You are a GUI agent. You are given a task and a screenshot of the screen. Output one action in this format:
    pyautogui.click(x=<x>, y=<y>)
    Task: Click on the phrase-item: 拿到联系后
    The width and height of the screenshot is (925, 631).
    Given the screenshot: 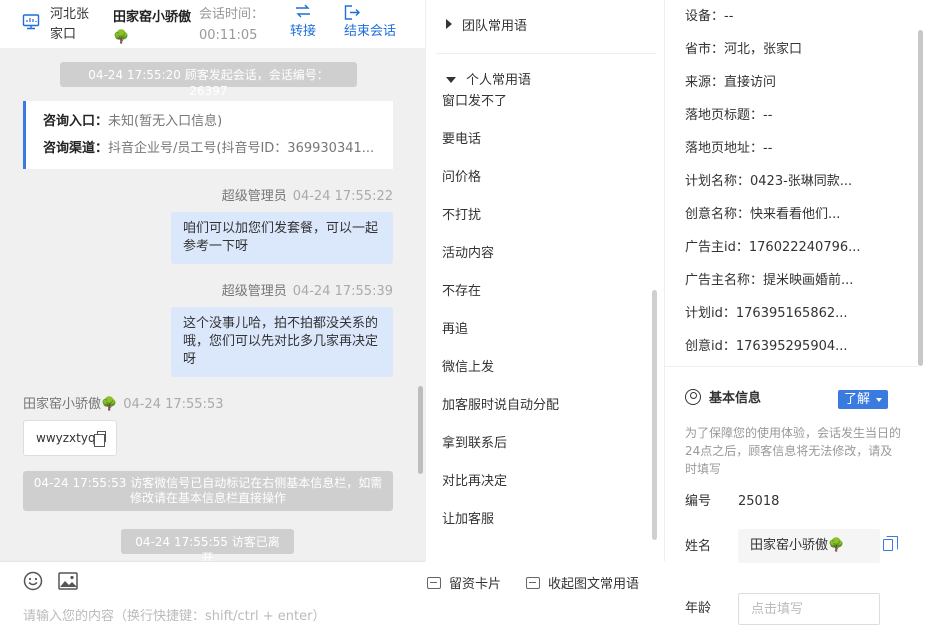 What is the action you would take?
    pyautogui.click(x=474, y=444)
    